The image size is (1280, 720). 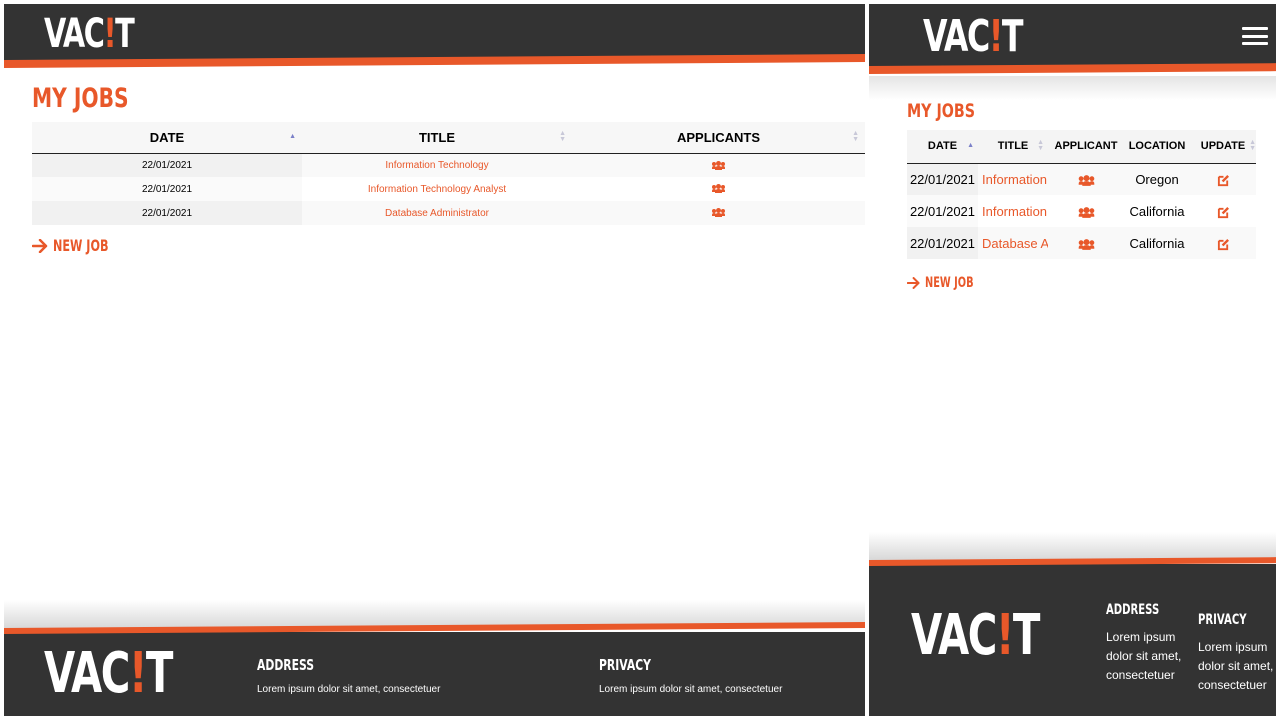 I want to click on job-title-link: Information Technology Analyst, so click(x=437, y=189).